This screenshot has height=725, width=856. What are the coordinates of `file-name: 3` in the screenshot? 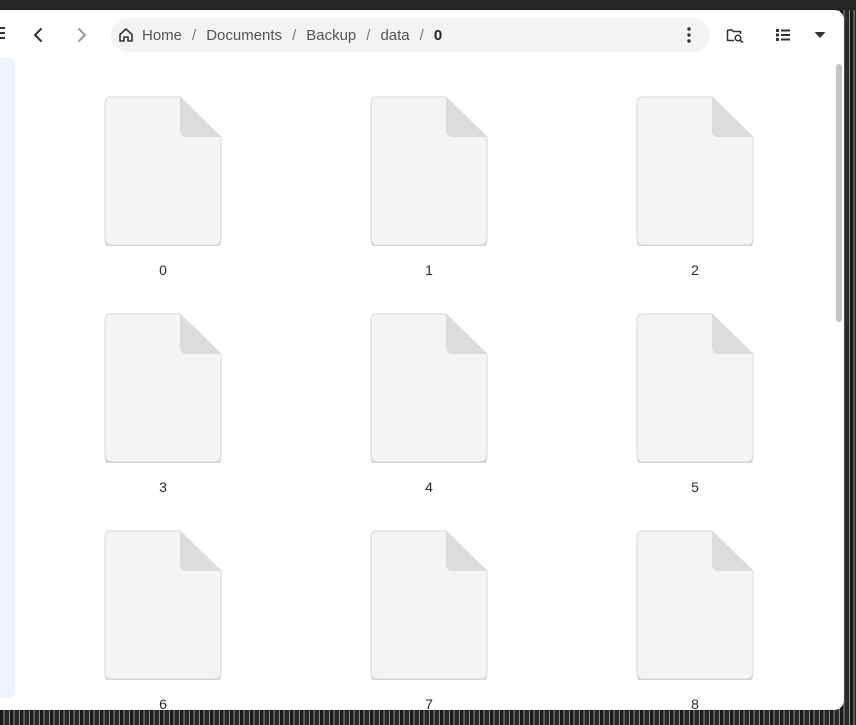 It's located at (163, 487).